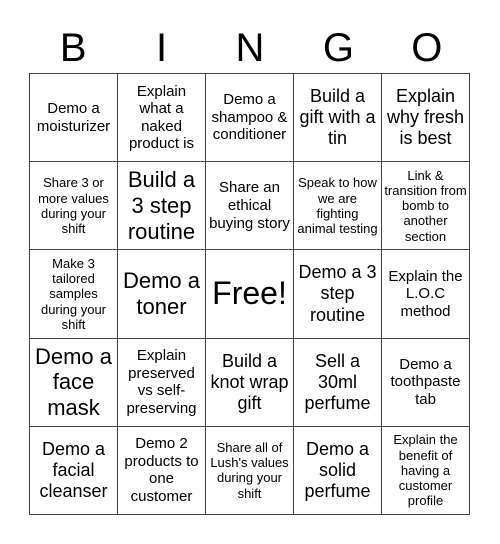 The image size is (500, 544). What do you see at coordinates (250, 206) in the screenshot?
I see `bingo-cell: Share an ethical buying story` at bounding box center [250, 206].